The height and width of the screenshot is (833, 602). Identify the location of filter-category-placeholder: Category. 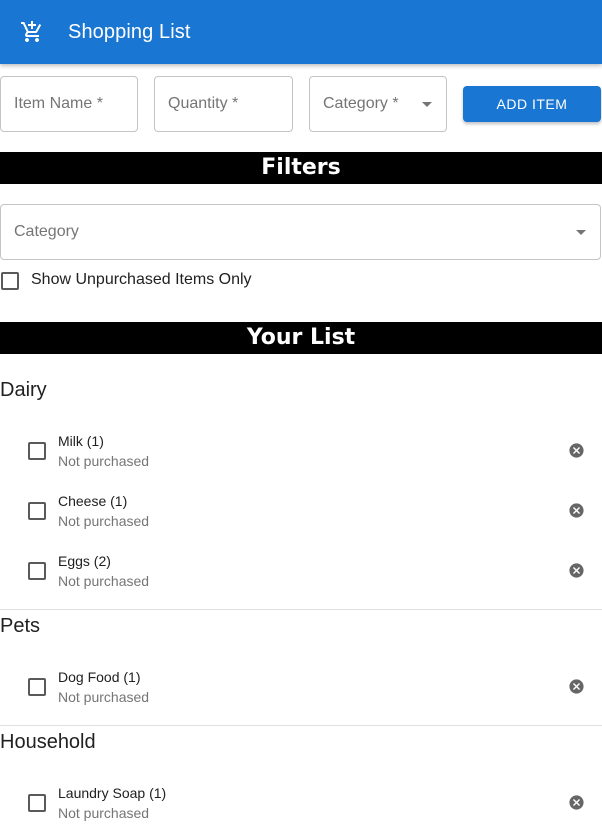
(46, 231).